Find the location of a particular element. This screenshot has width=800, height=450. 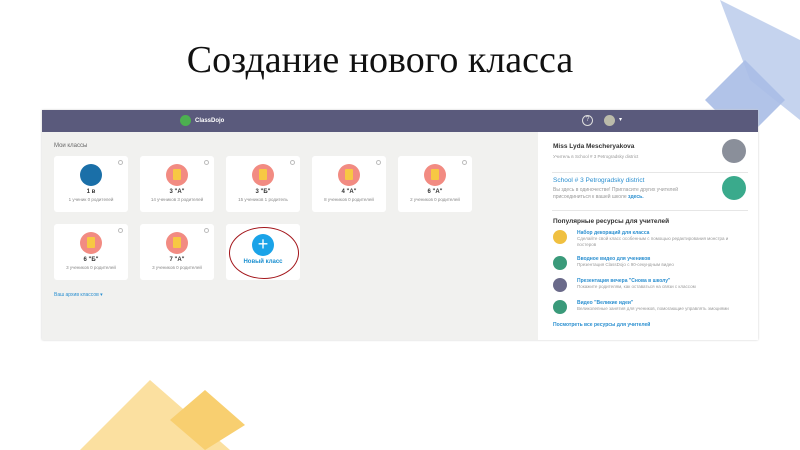

logo-text: ClassDojo is located at coordinates (210, 120).